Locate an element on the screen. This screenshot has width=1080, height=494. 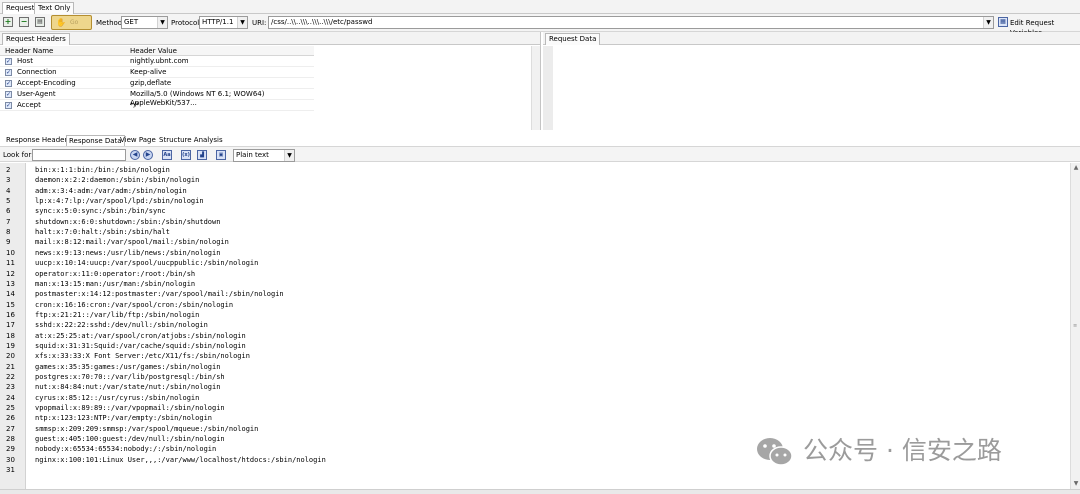
response-line: adm:x:3:4:adm:/var/adm:/sbin/nologin is located at coordinates (111, 190).